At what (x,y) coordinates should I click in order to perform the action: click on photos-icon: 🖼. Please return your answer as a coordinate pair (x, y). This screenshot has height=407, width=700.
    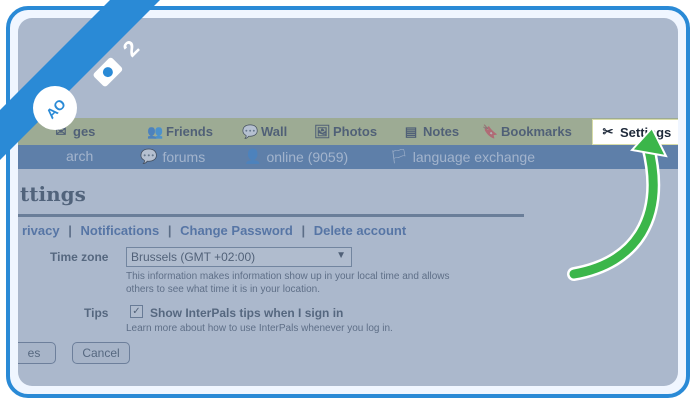
    Looking at the image, I should click on (322, 131).